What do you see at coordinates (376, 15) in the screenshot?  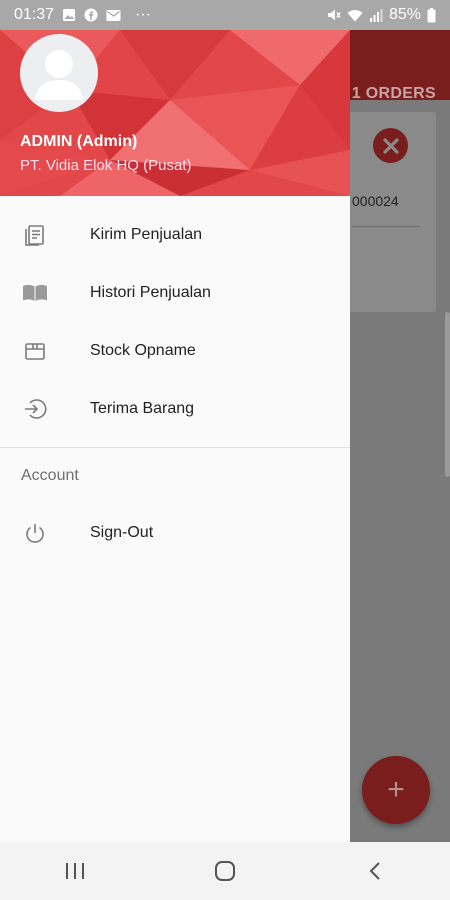 I see `signal-icon` at bounding box center [376, 15].